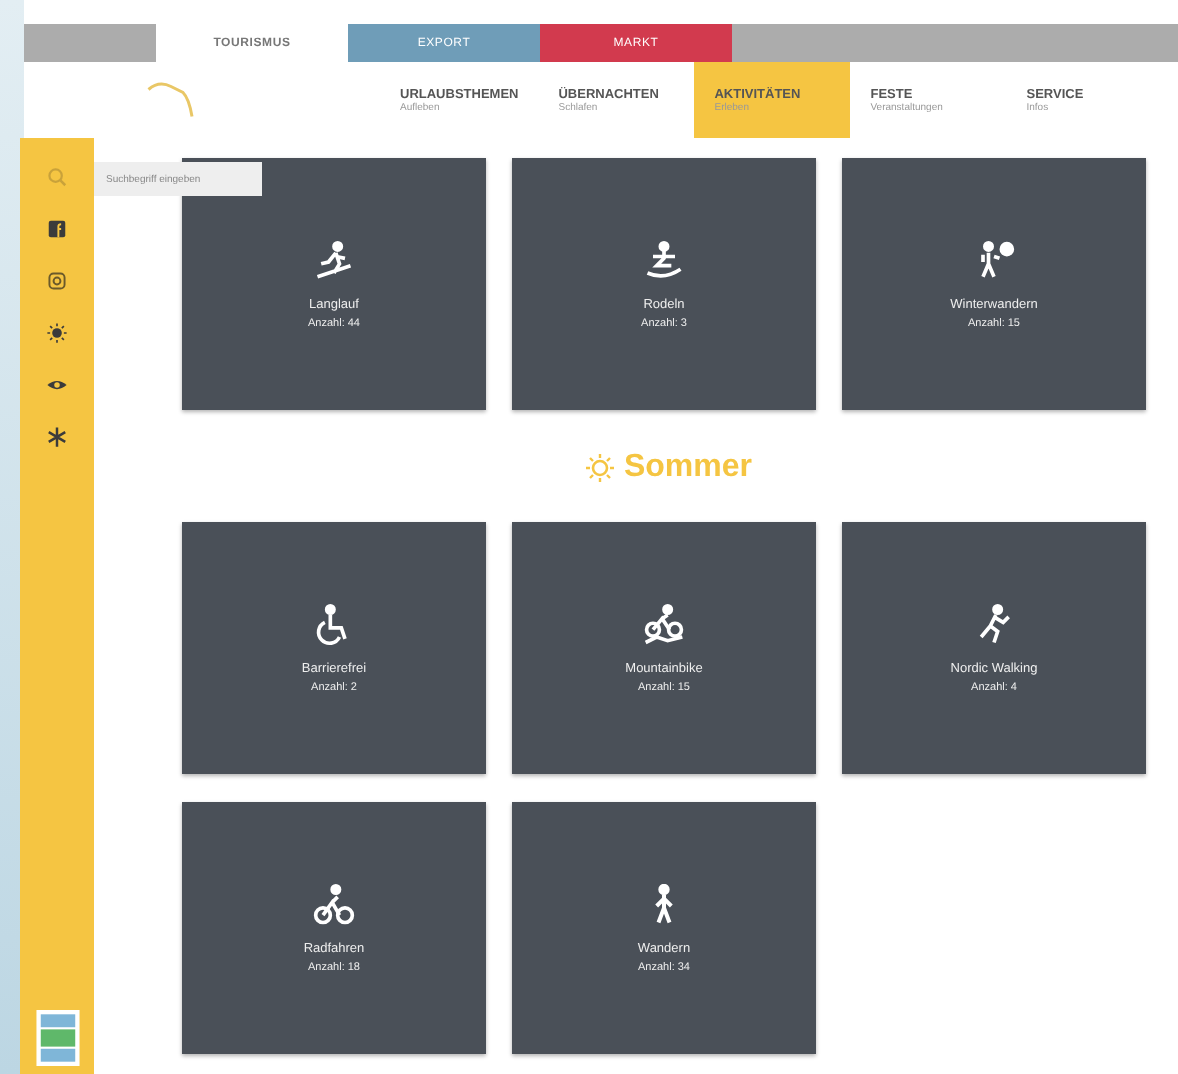 This screenshot has height=1074, width=1178. Describe the element at coordinates (334, 905) in the screenshot. I see `cyclist-icon` at that location.